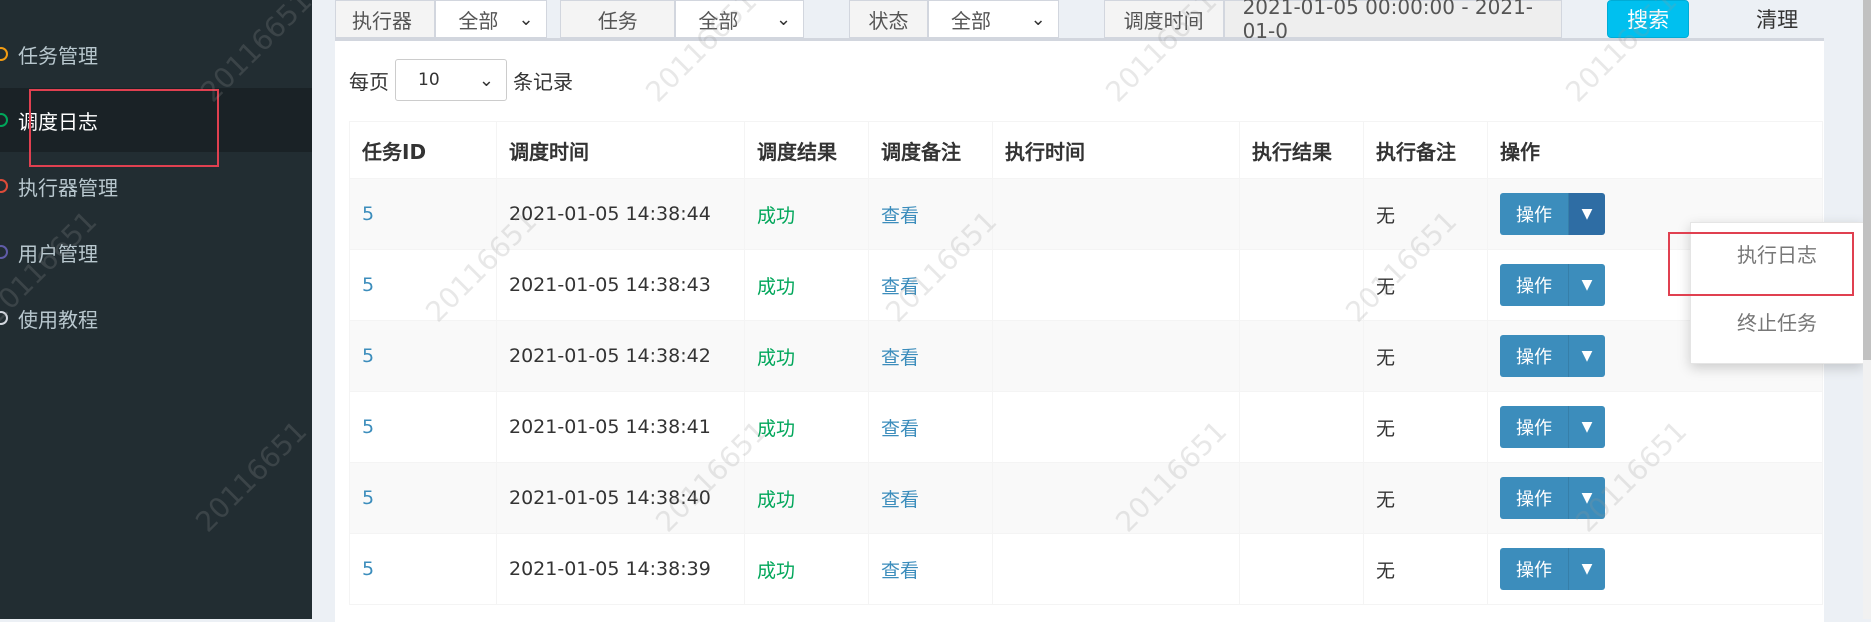  Describe the element at coordinates (740, 19) in the screenshot. I see `task-select: 全部 ⌄` at that location.